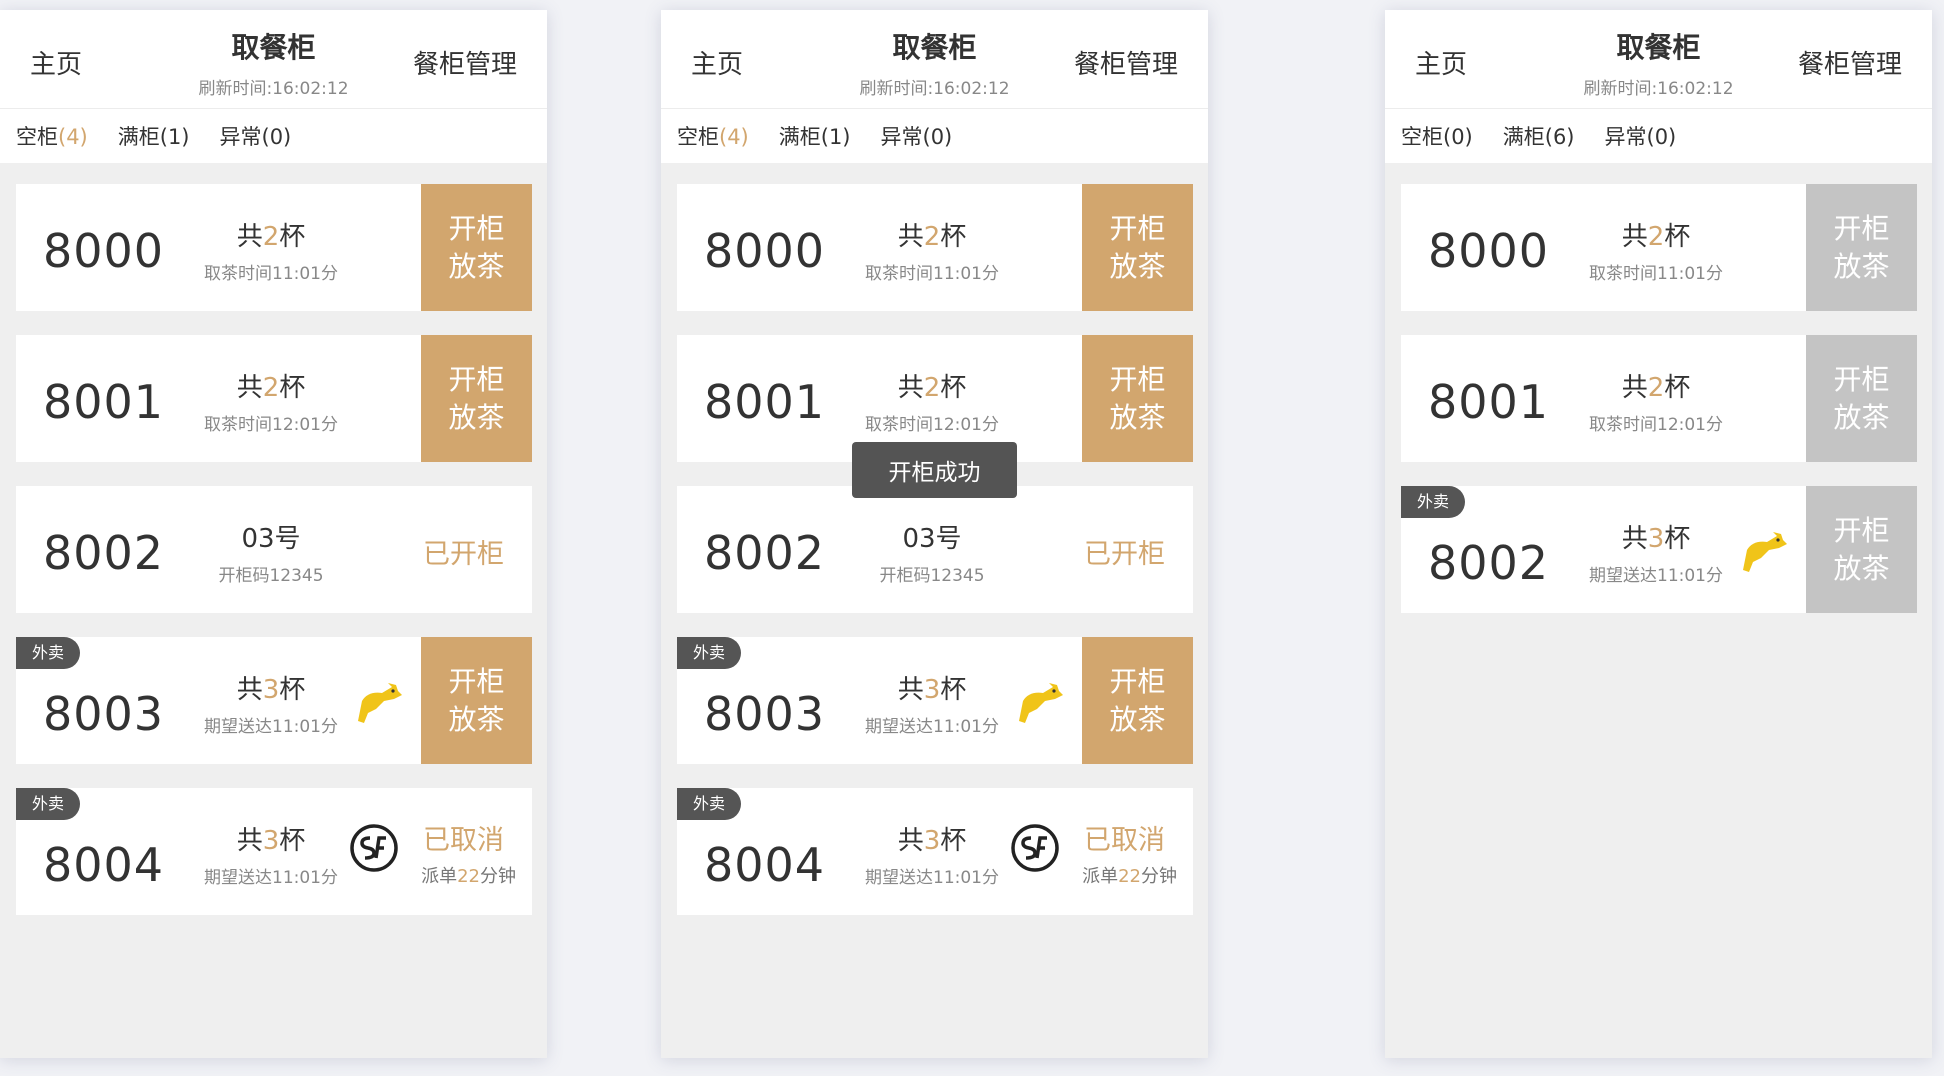 This screenshot has width=1944, height=1076. I want to click on cabinet-number: 8003, so click(765, 714).